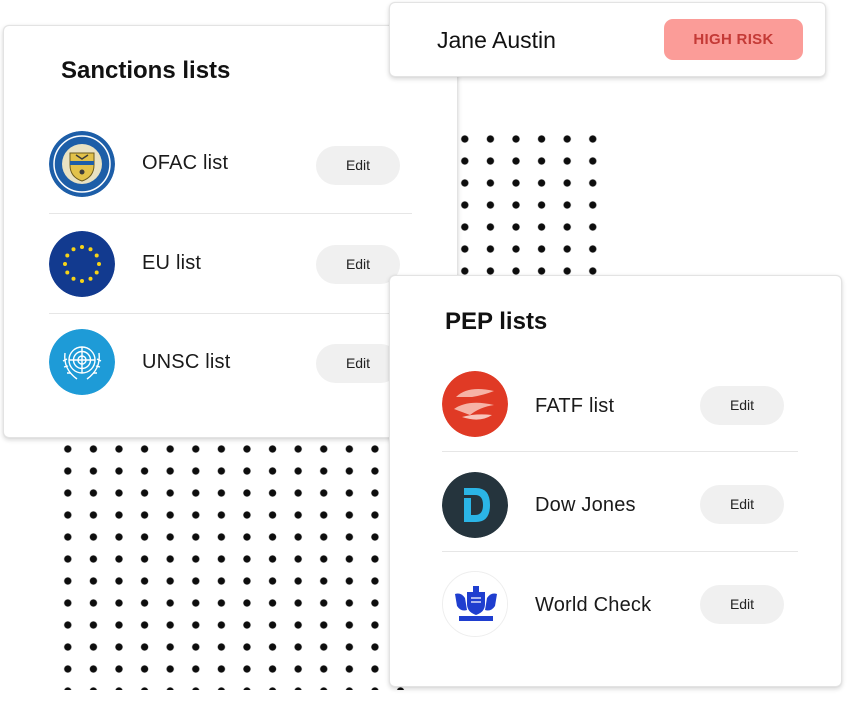 This screenshot has width=847, height=702. What do you see at coordinates (733, 39) in the screenshot?
I see `risk-status-badge: HIGH RISK` at bounding box center [733, 39].